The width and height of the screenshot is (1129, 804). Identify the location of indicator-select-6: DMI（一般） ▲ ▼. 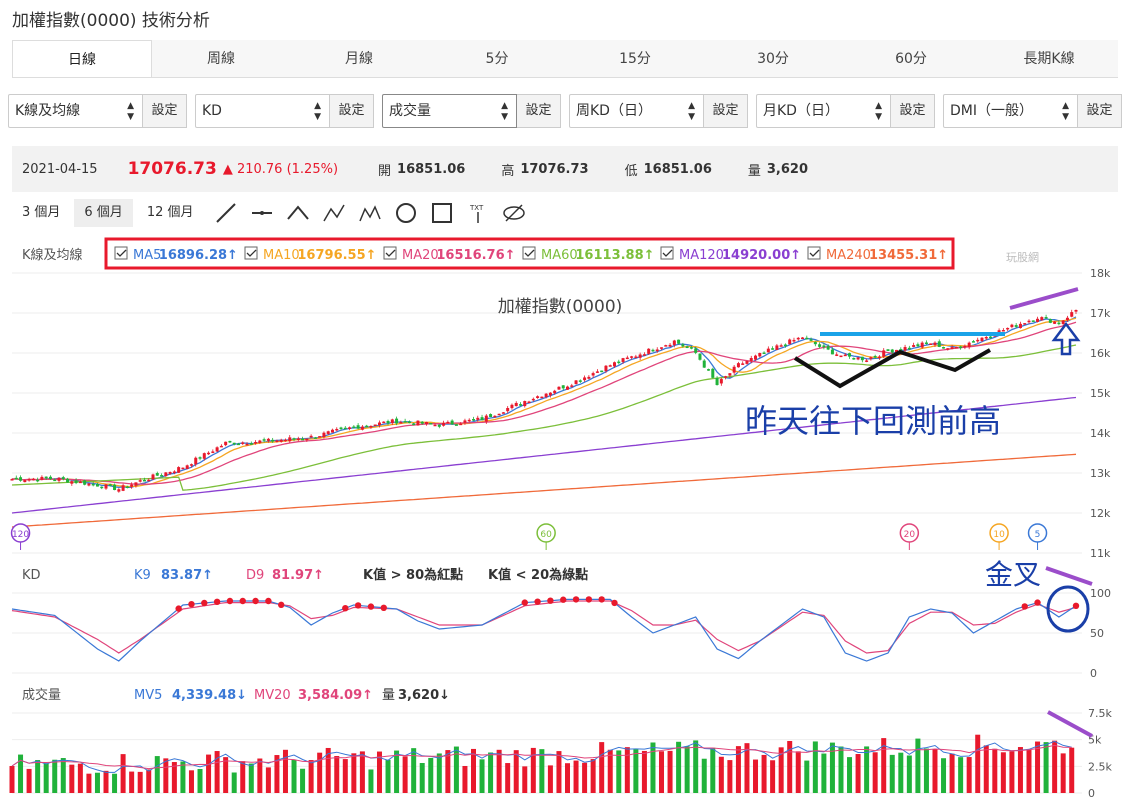
(1010, 111).